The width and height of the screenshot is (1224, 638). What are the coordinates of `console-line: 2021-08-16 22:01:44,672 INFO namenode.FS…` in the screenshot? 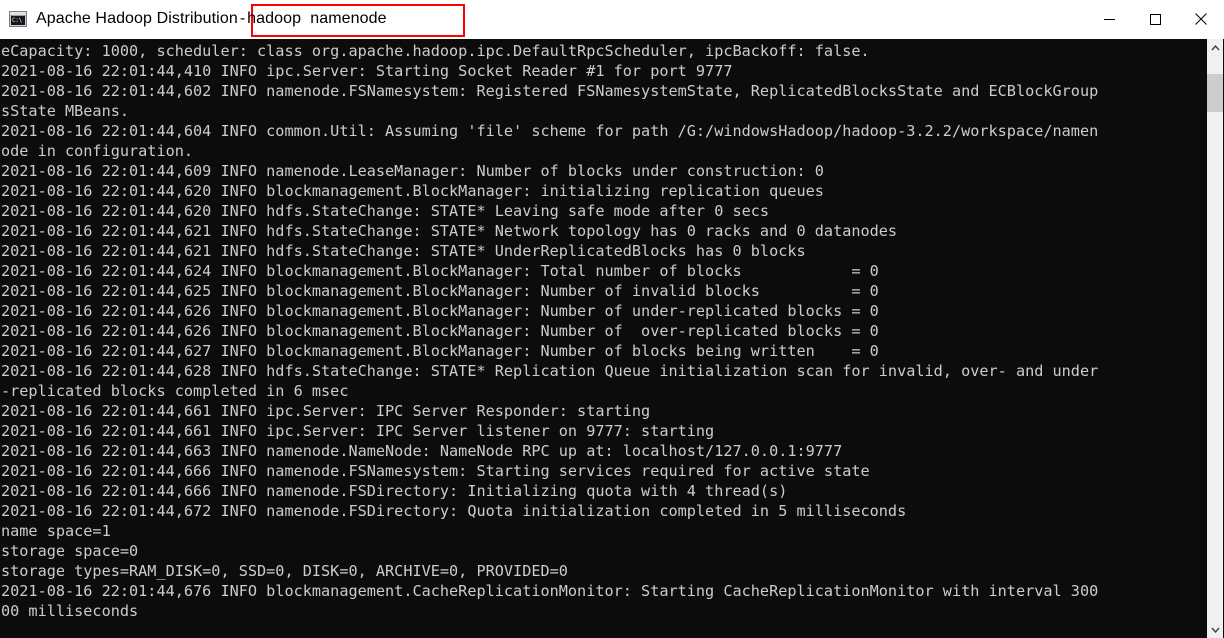 It's located at (454, 511).